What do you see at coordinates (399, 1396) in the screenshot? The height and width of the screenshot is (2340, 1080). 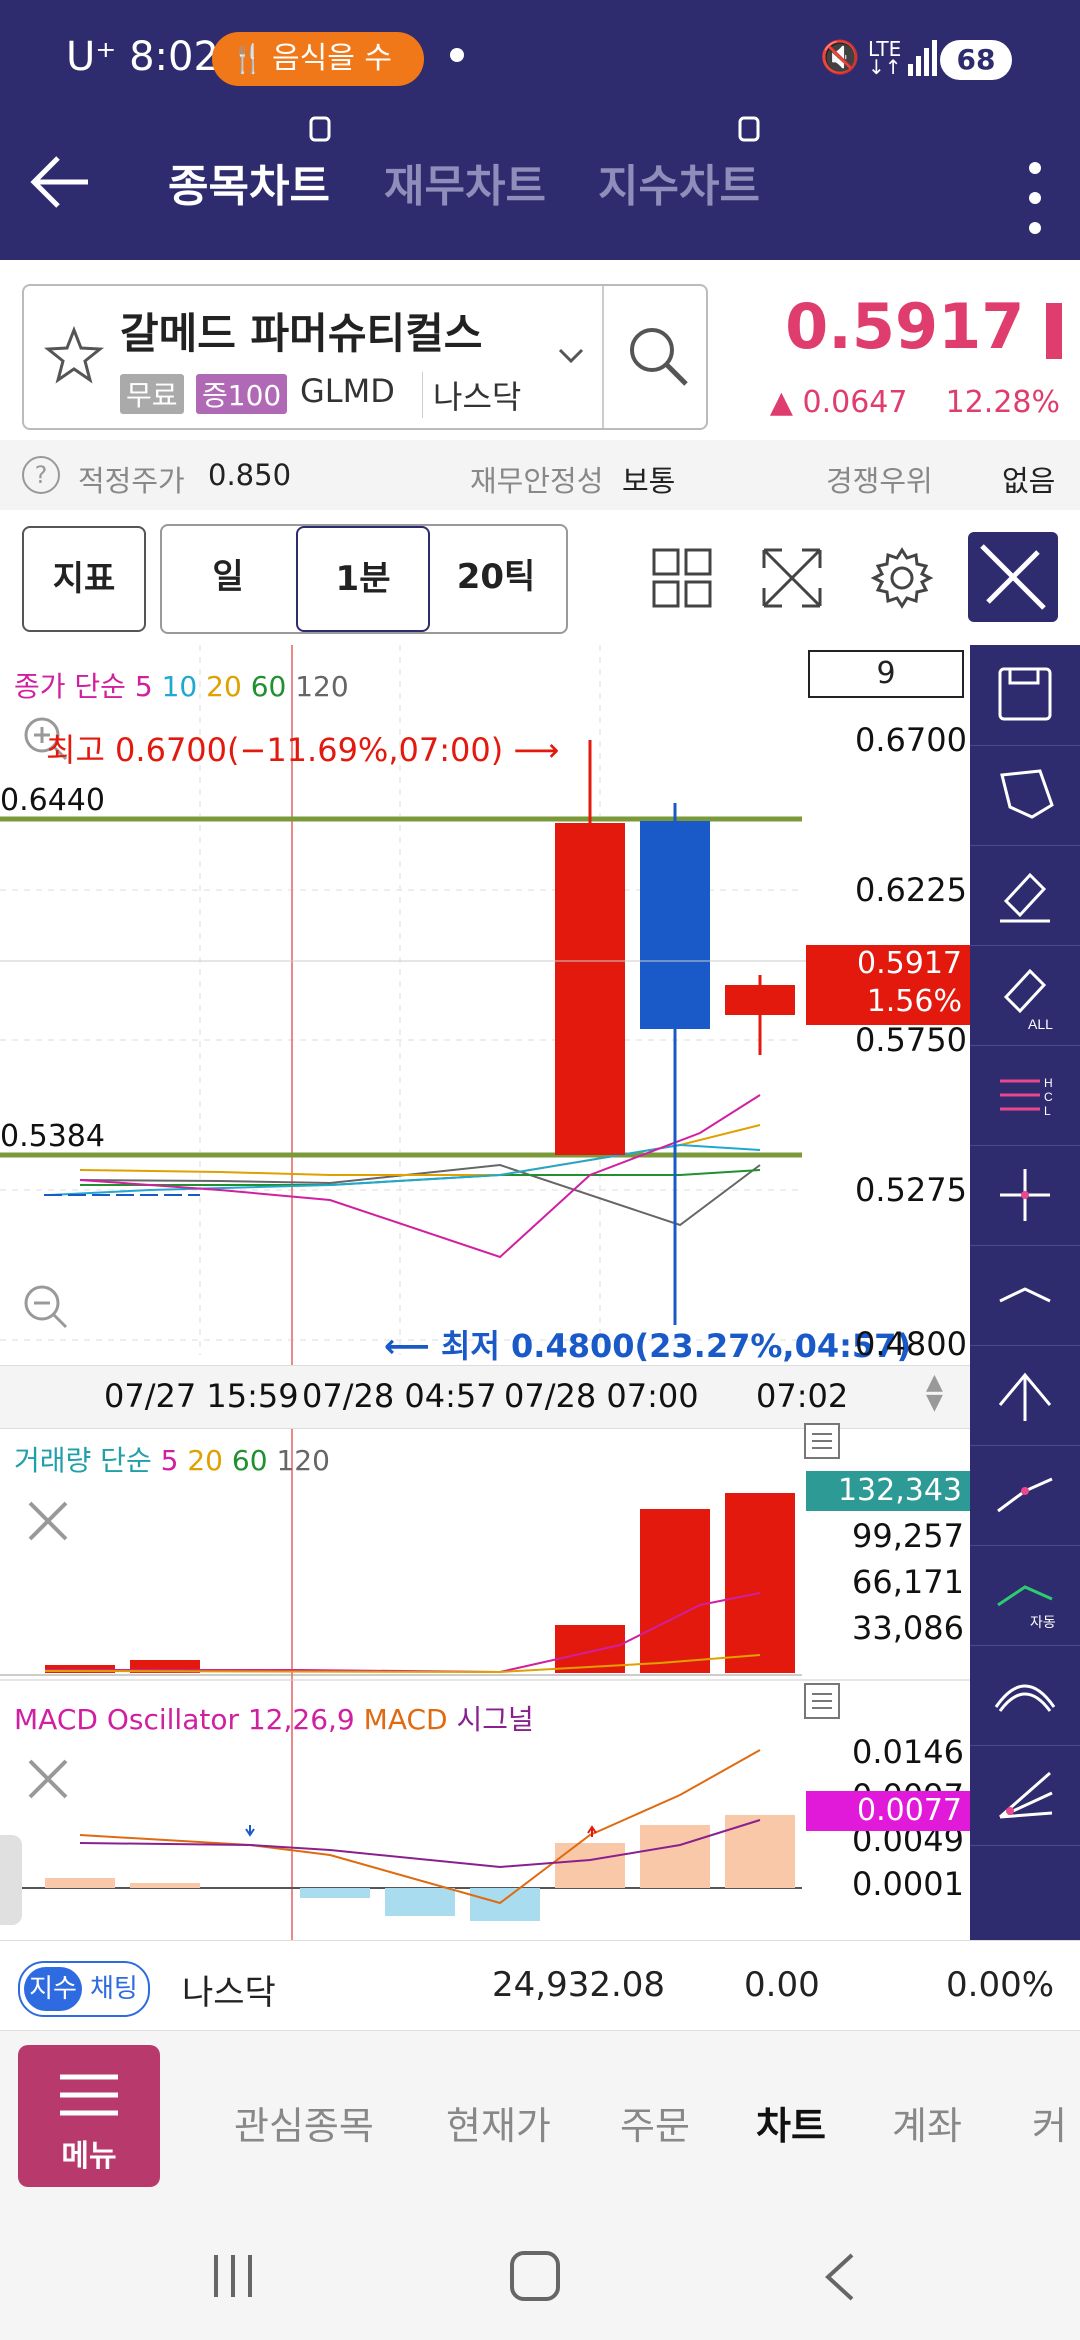 I see `x-tick: 07/28 04:57` at bounding box center [399, 1396].